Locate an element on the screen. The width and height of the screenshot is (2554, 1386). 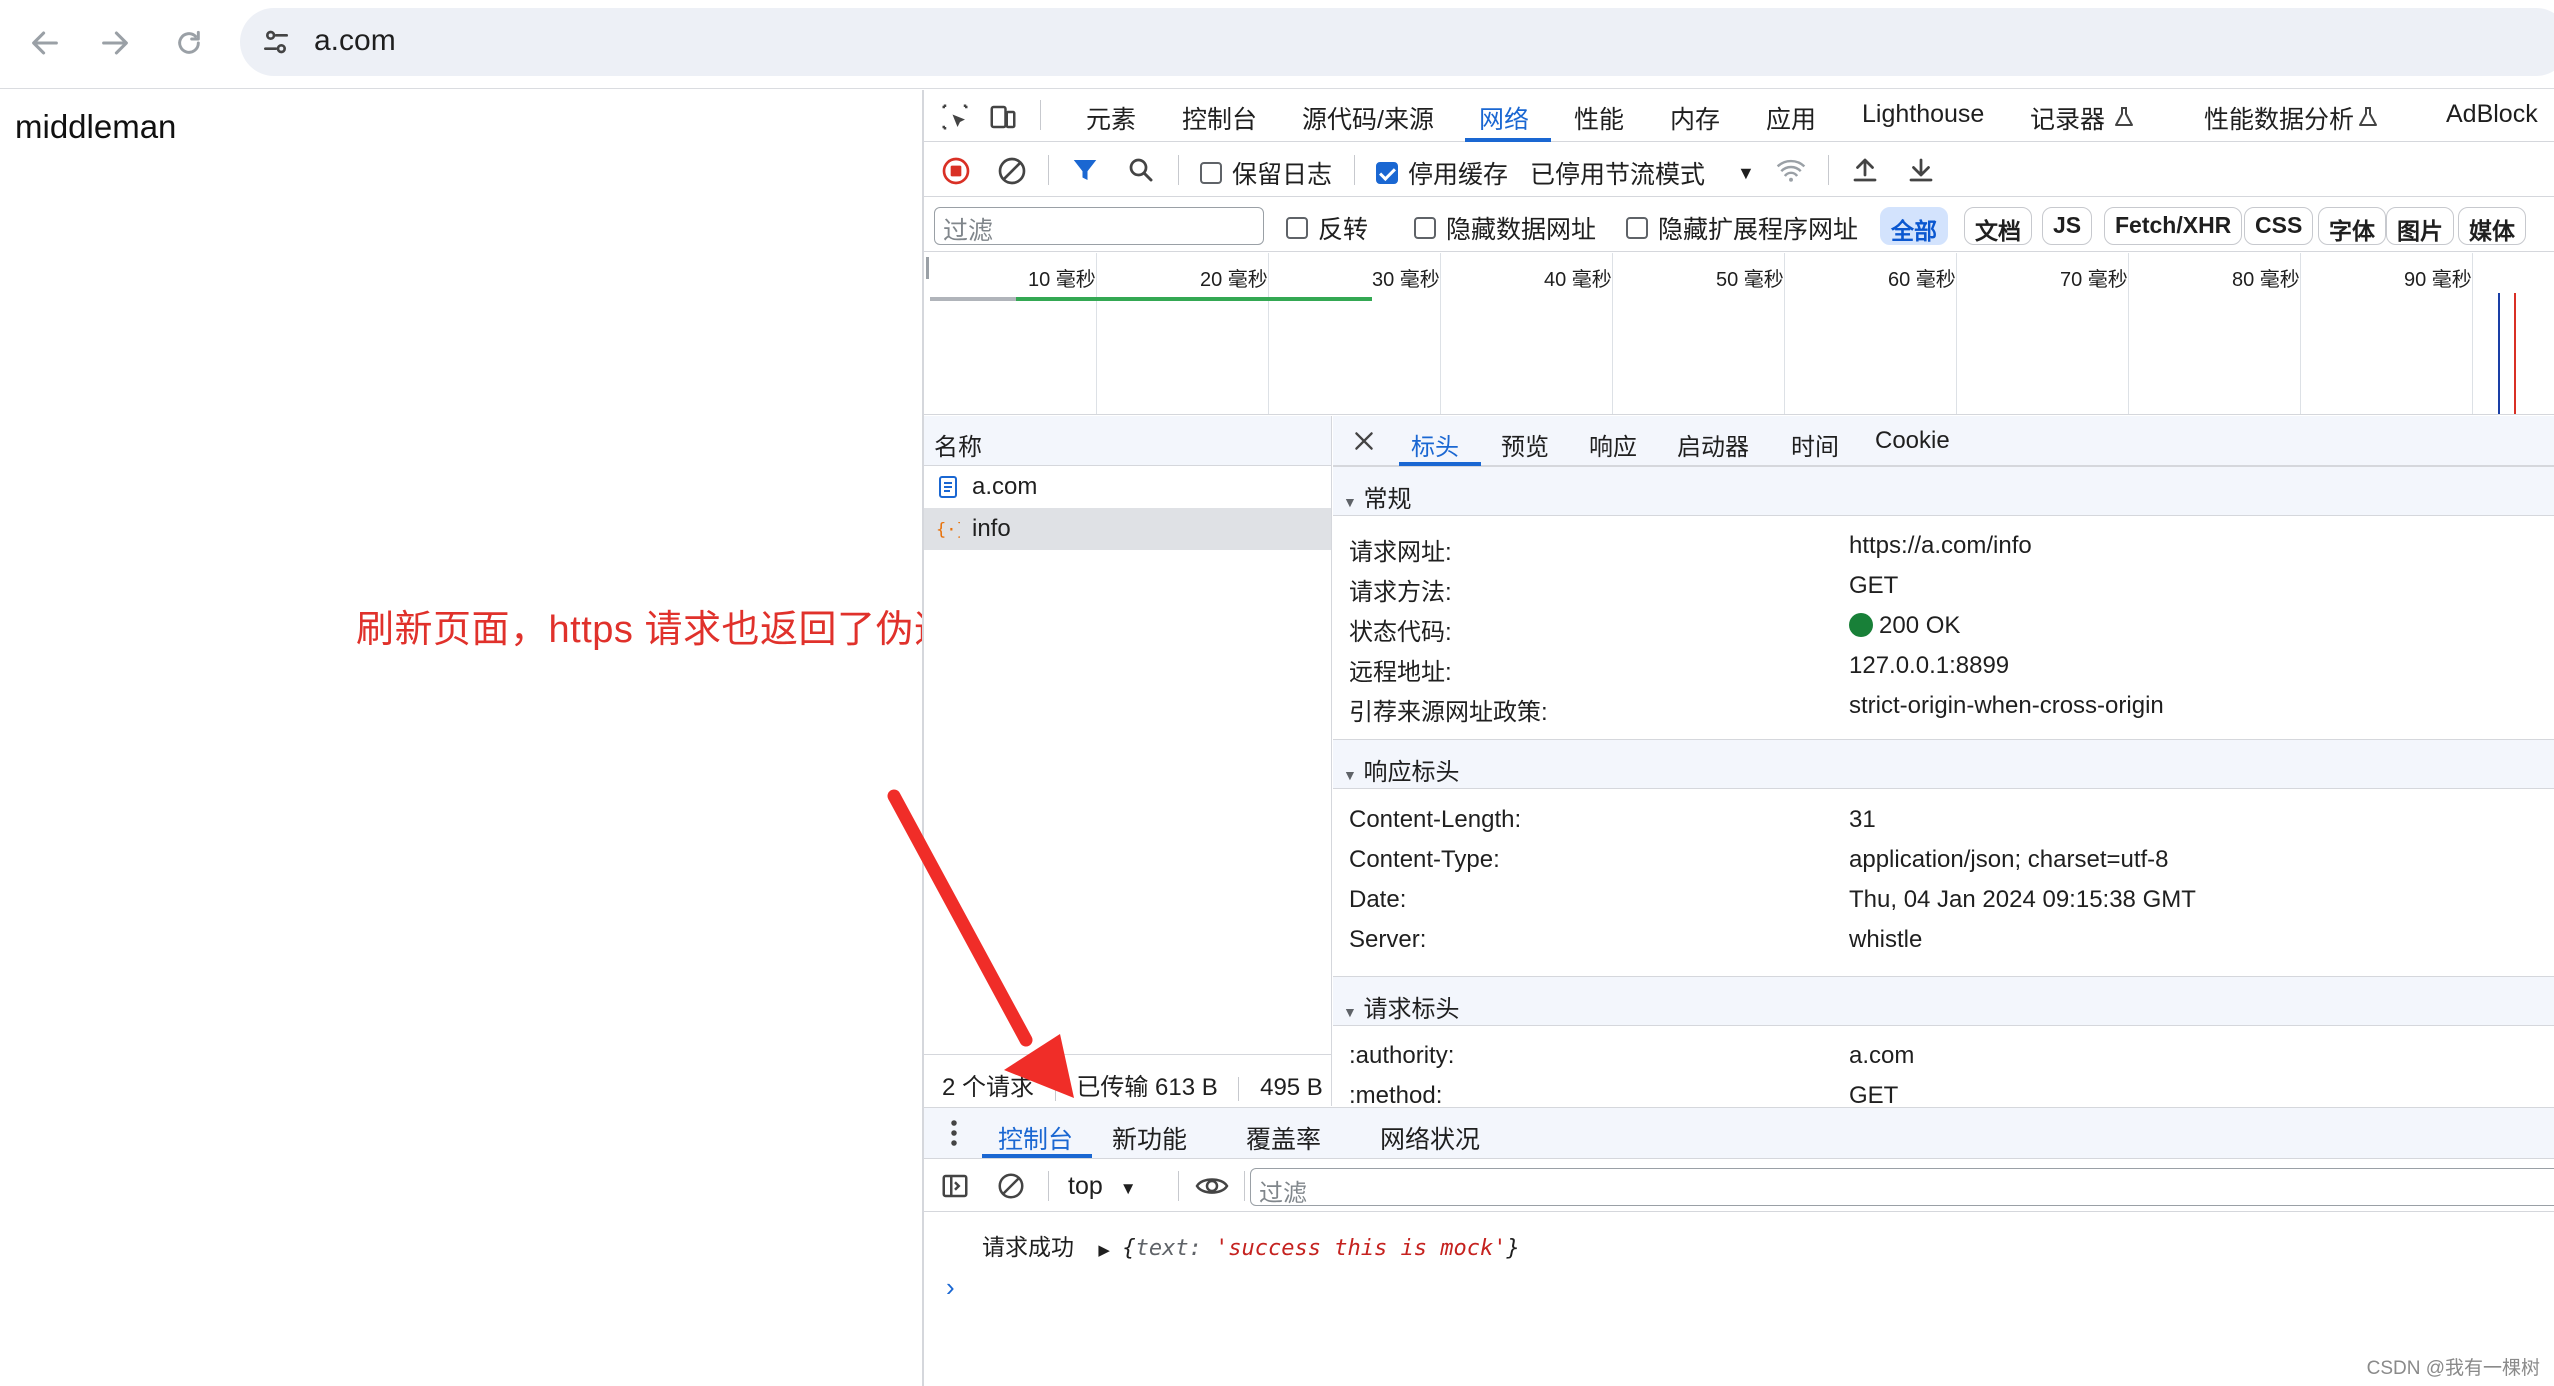
clear-console-icon is located at coordinates (1011, 1189).